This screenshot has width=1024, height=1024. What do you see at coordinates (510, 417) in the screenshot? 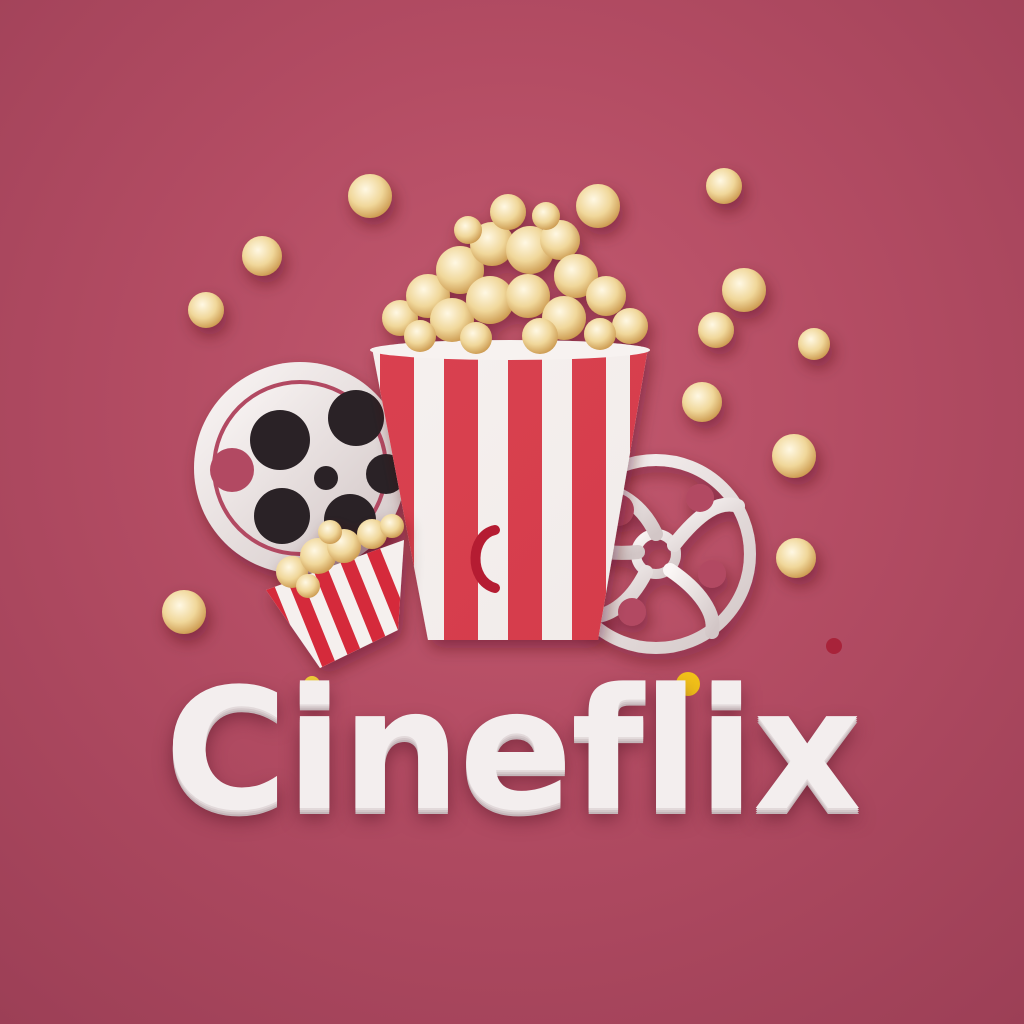
I see `popcorn-bucket-icon` at bounding box center [510, 417].